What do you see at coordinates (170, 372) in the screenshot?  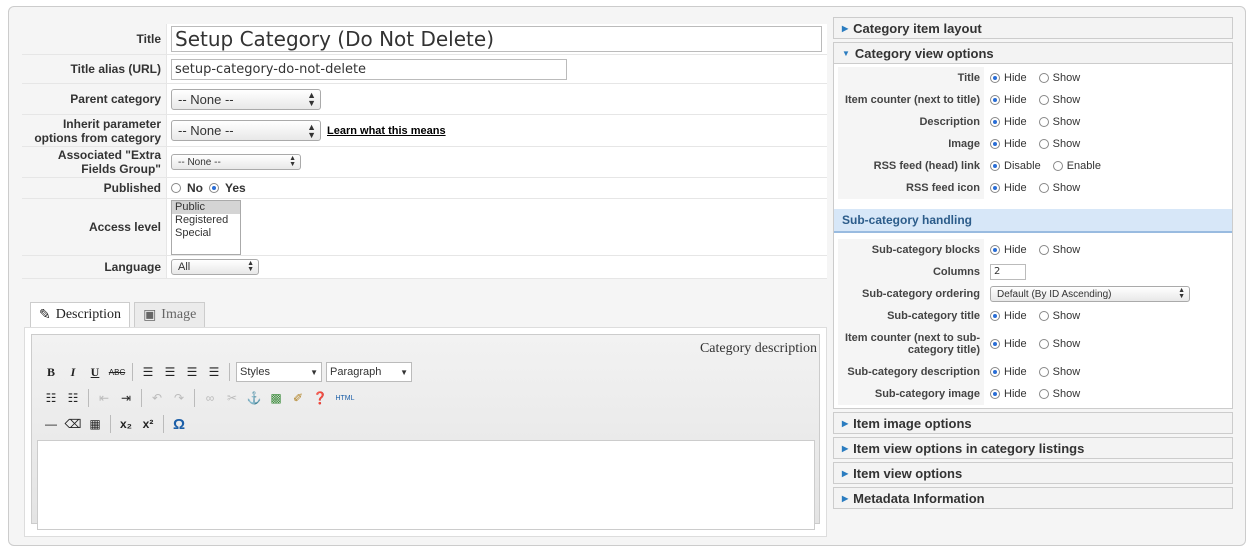 I see `align-center-icon: ☰` at bounding box center [170, 372].